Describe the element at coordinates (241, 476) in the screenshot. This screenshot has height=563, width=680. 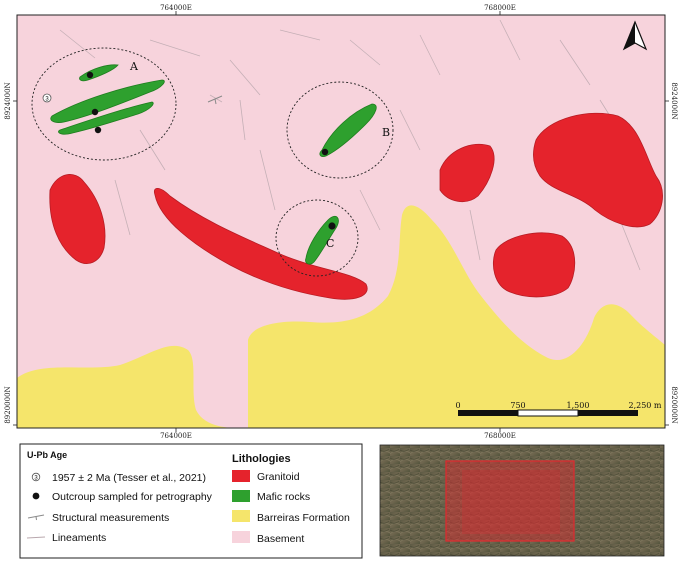
I see `granitoid-swatch` at that location.